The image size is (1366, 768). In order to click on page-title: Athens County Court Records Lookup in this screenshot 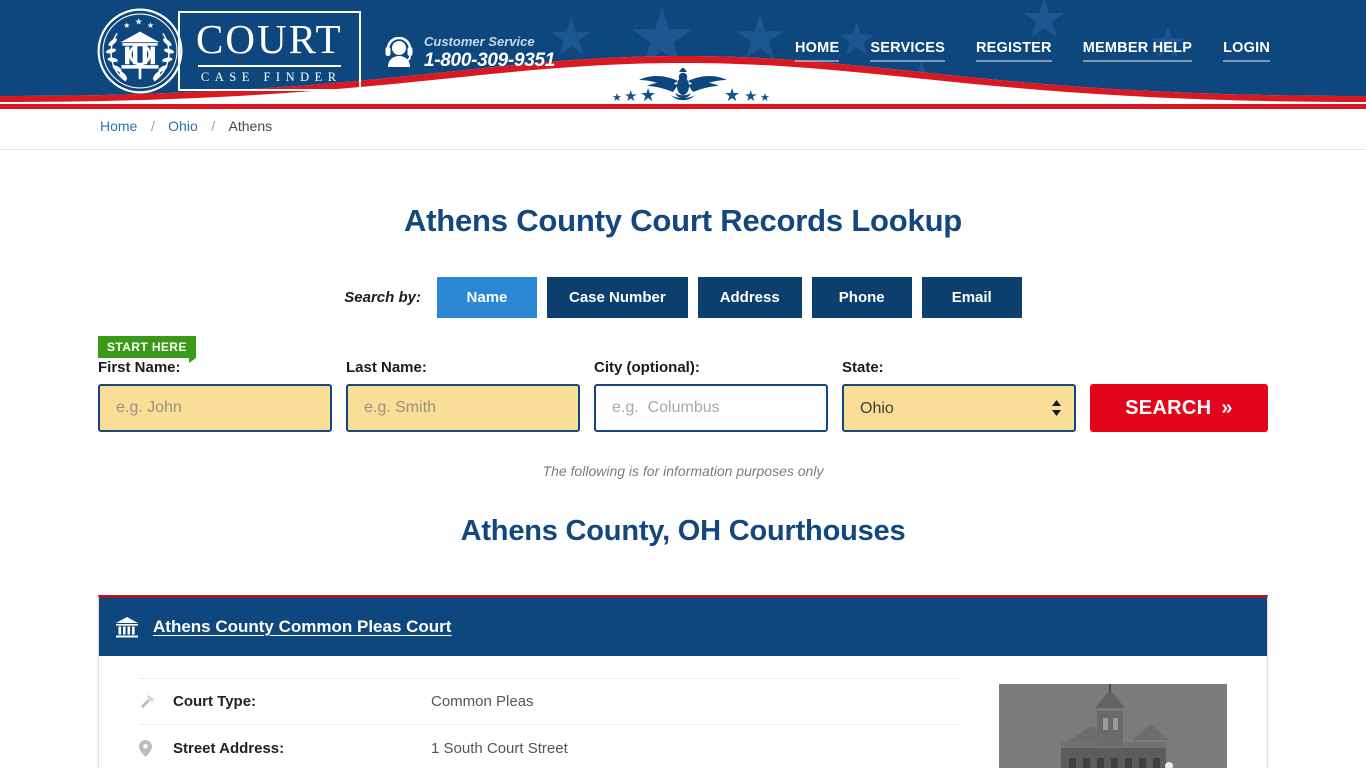, I will do `click(683, 220)`.